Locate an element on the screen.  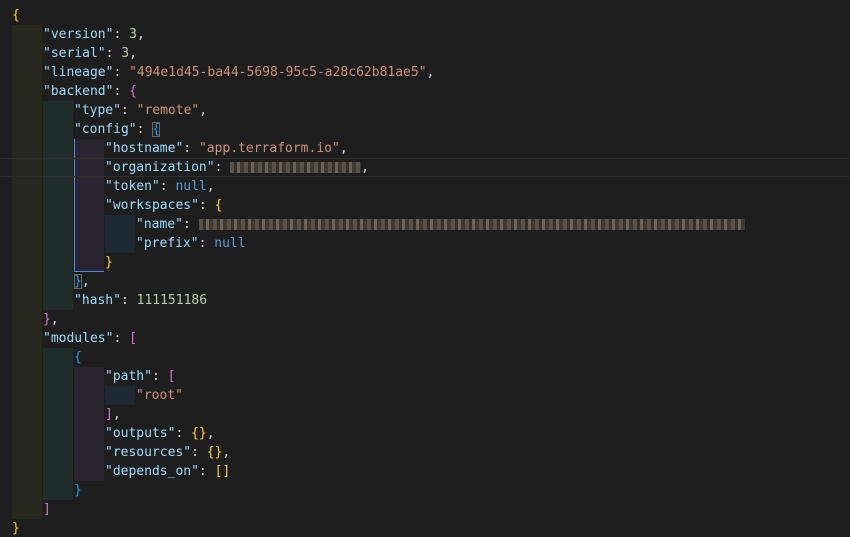
code-line: "hash": 111151186 is located at coordinates (140, 300).